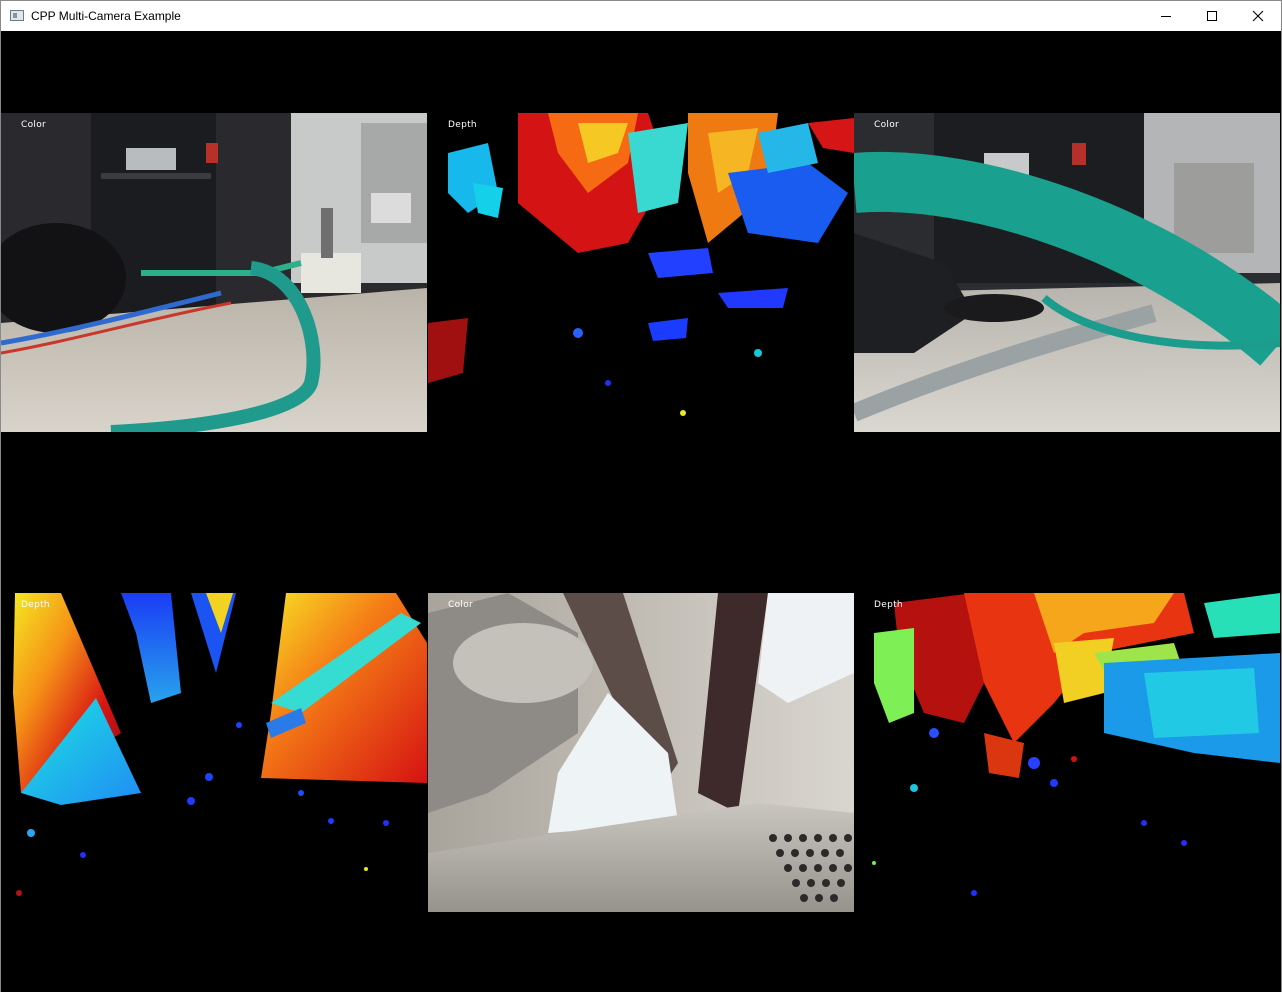 This screenshot has width=1282, height=992. I want to click on camera-view-depth-2: Depth, so click(214, 752).